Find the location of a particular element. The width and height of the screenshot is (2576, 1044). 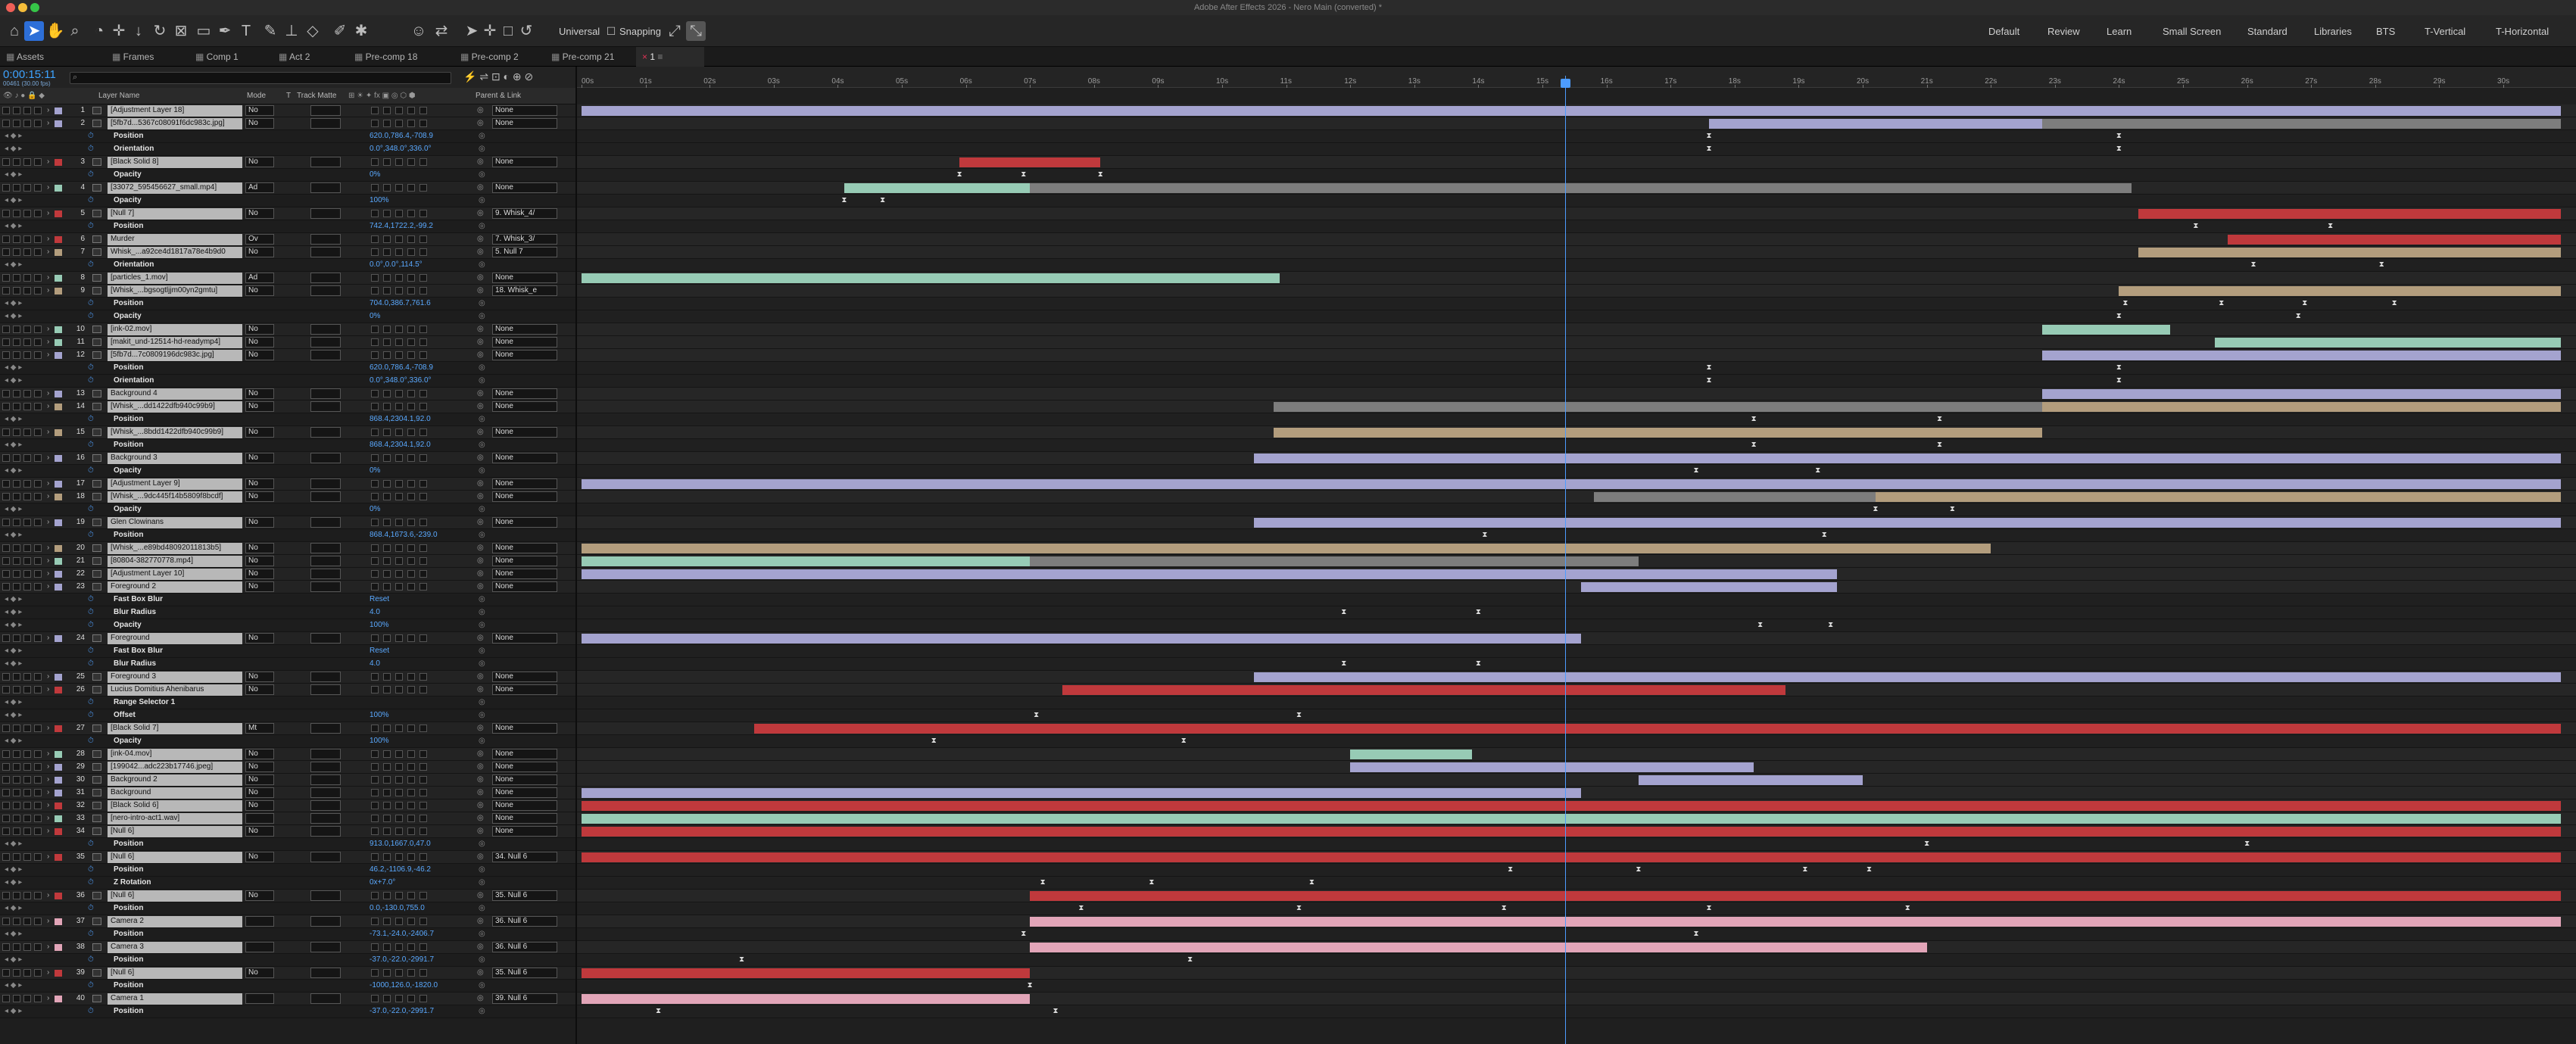

property-track: ⧗ ⧗ is located at coordinates (1576, 445).